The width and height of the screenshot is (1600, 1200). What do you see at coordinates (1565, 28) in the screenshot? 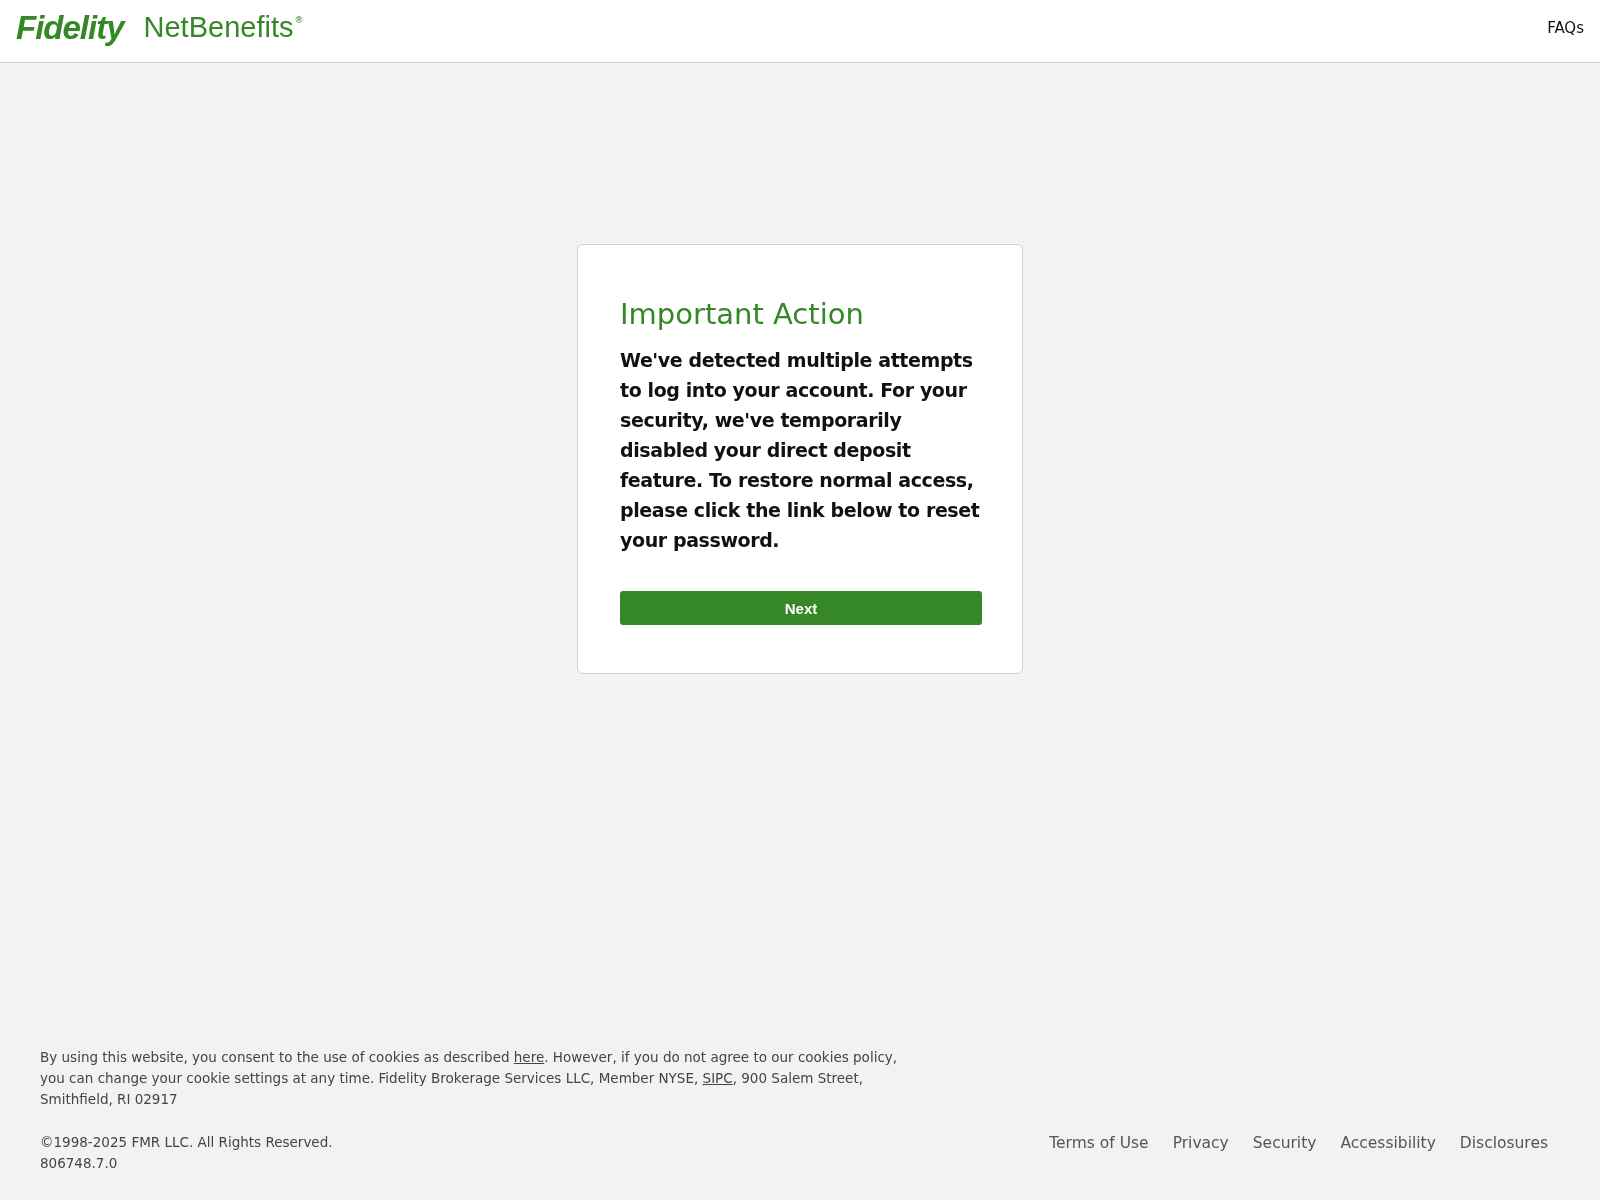
I see `faqs-link: FAQs` at bounding box center [1565, 28].